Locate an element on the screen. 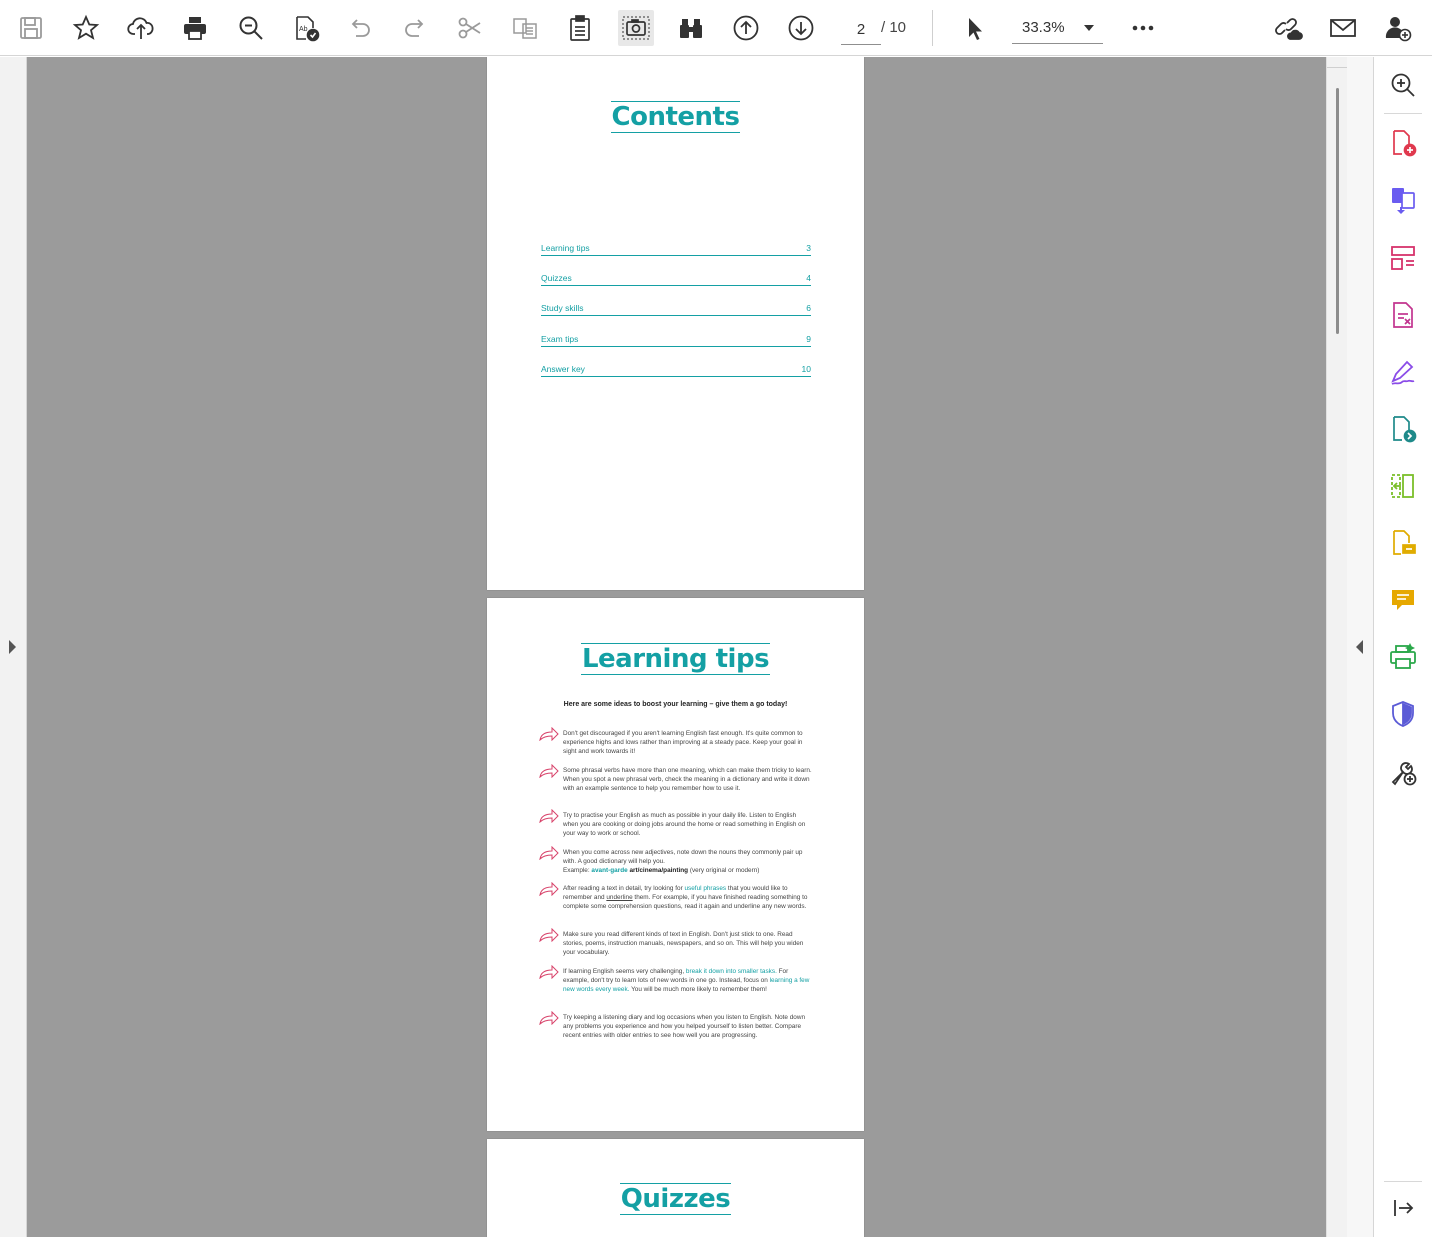 The width and height of the screenshot is (1432, 1237). page-quizzes: Quizzes is located at coordinates (675, 1188).